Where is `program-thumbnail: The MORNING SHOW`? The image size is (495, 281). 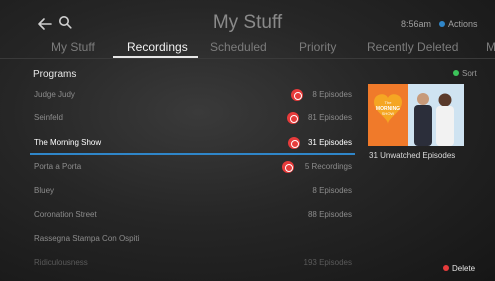 program-thumbnail: The MORNING SHOW is located at coordinates (416, 115).